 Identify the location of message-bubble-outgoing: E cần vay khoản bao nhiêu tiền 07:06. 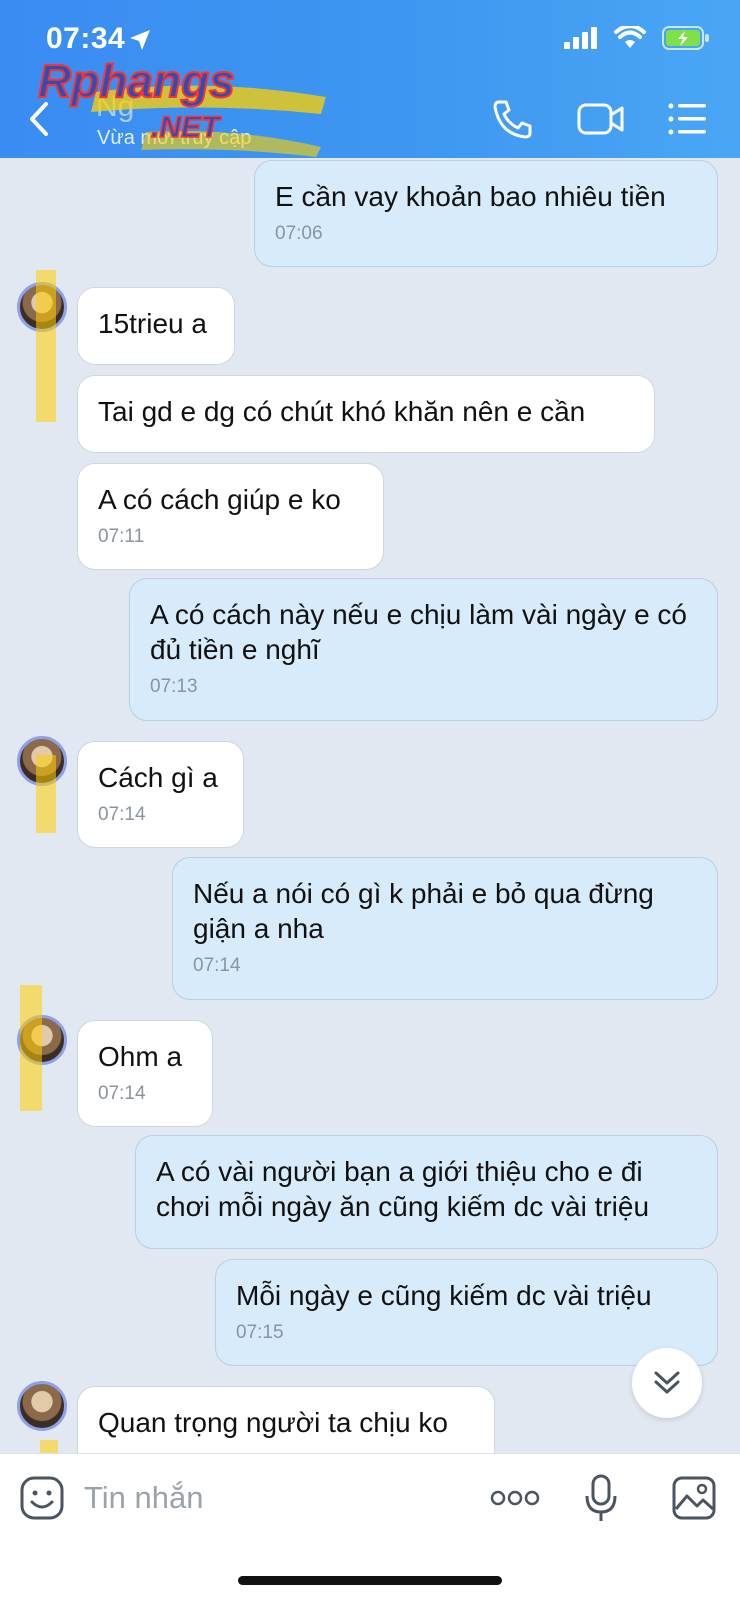
(486, 213).